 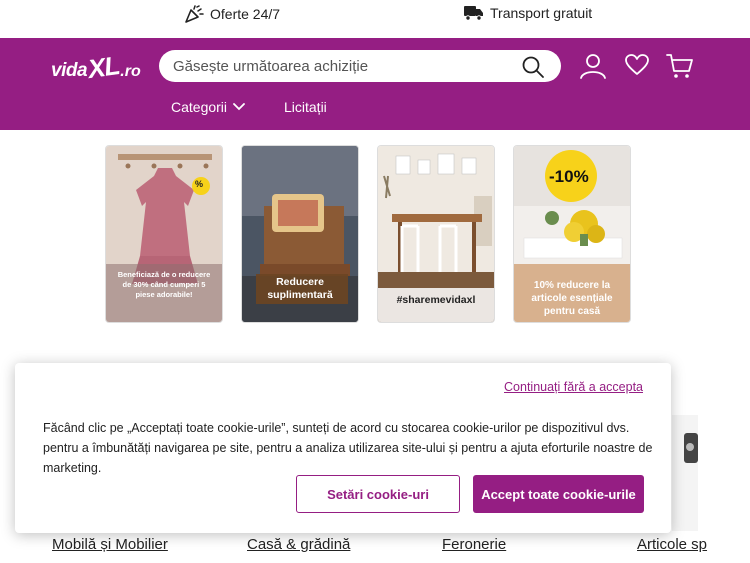 What do you see at coordinates (96, 67) in the screenshot?
I see `vidaxl-logo: vida XL .ro` at bounding box center [96, 67].